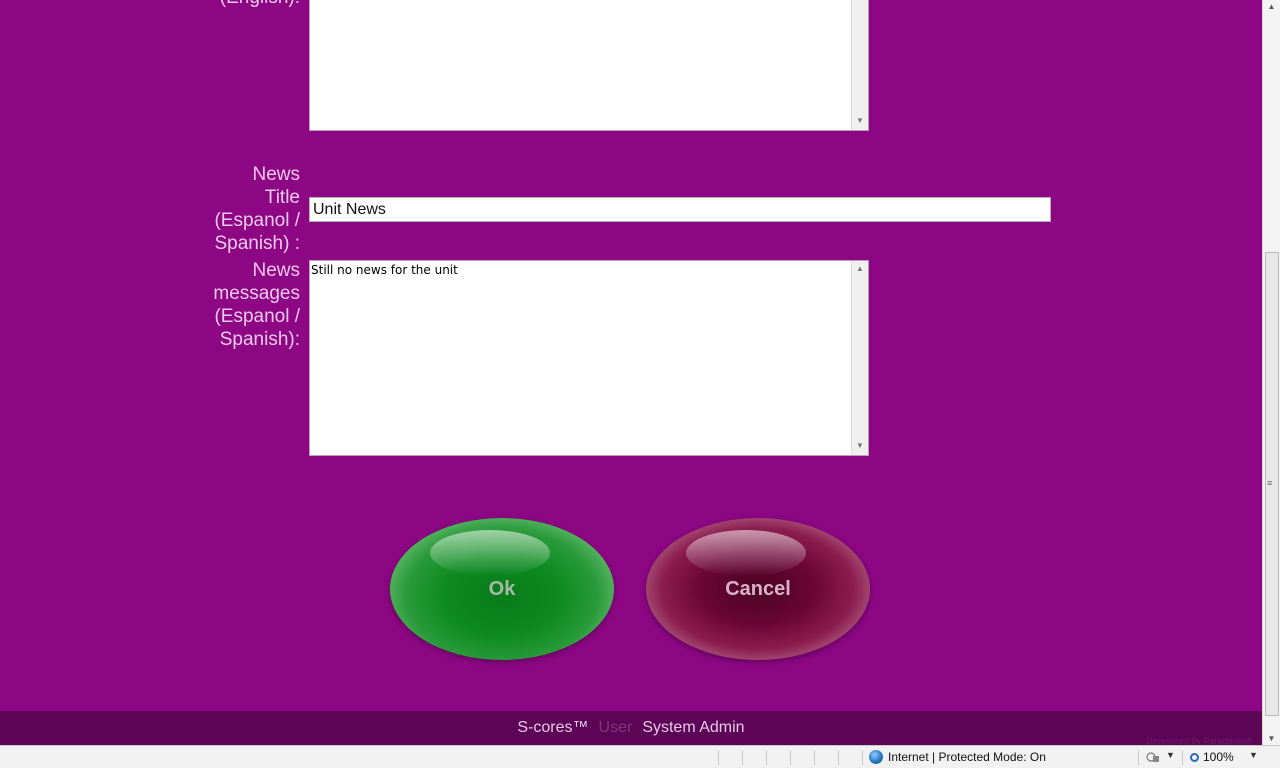 Image resolution: width=1280 pixels, height=768 pixels. What do you see at coordinates (967, 757) in the screenshot?
I see `security-zone-text: Internet | Protected Mode: On` at bounding box center [967, 757].